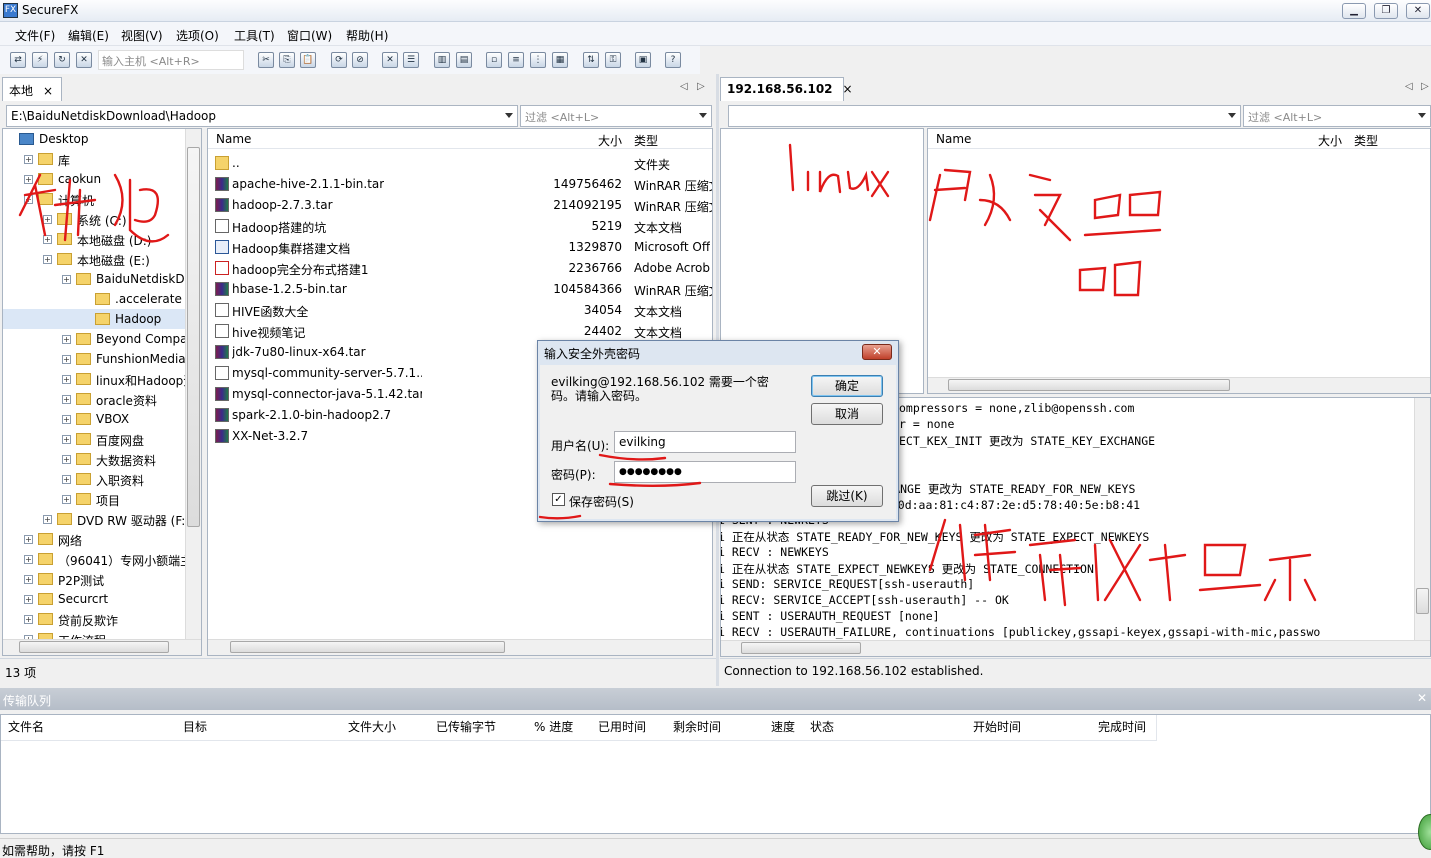 The image size is (1431, 858). What do you see at coordinates (95, 179) in the screenshot?
I see `tree-node: + caokun` at bounding box center [95, 179].